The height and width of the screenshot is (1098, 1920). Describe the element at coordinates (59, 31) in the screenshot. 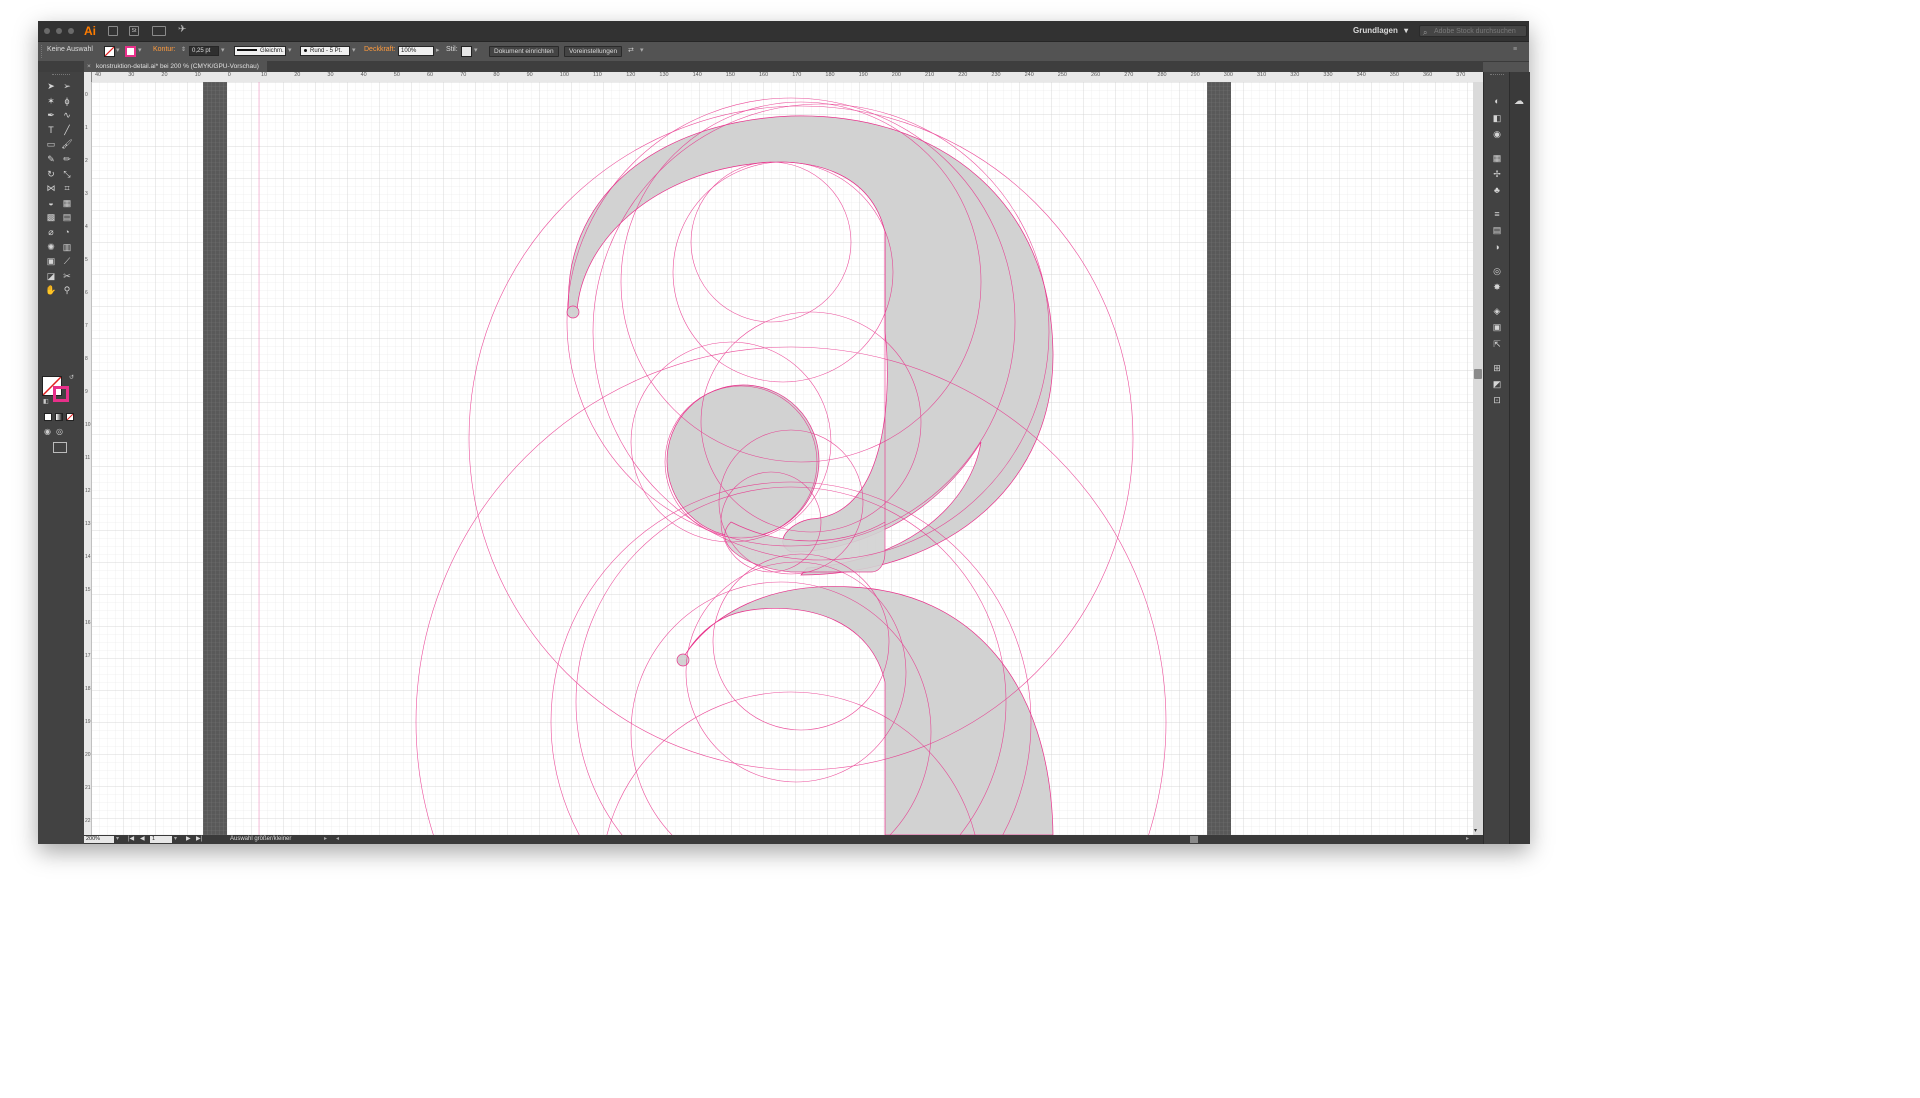

I see `minimize-window-button` at that location.